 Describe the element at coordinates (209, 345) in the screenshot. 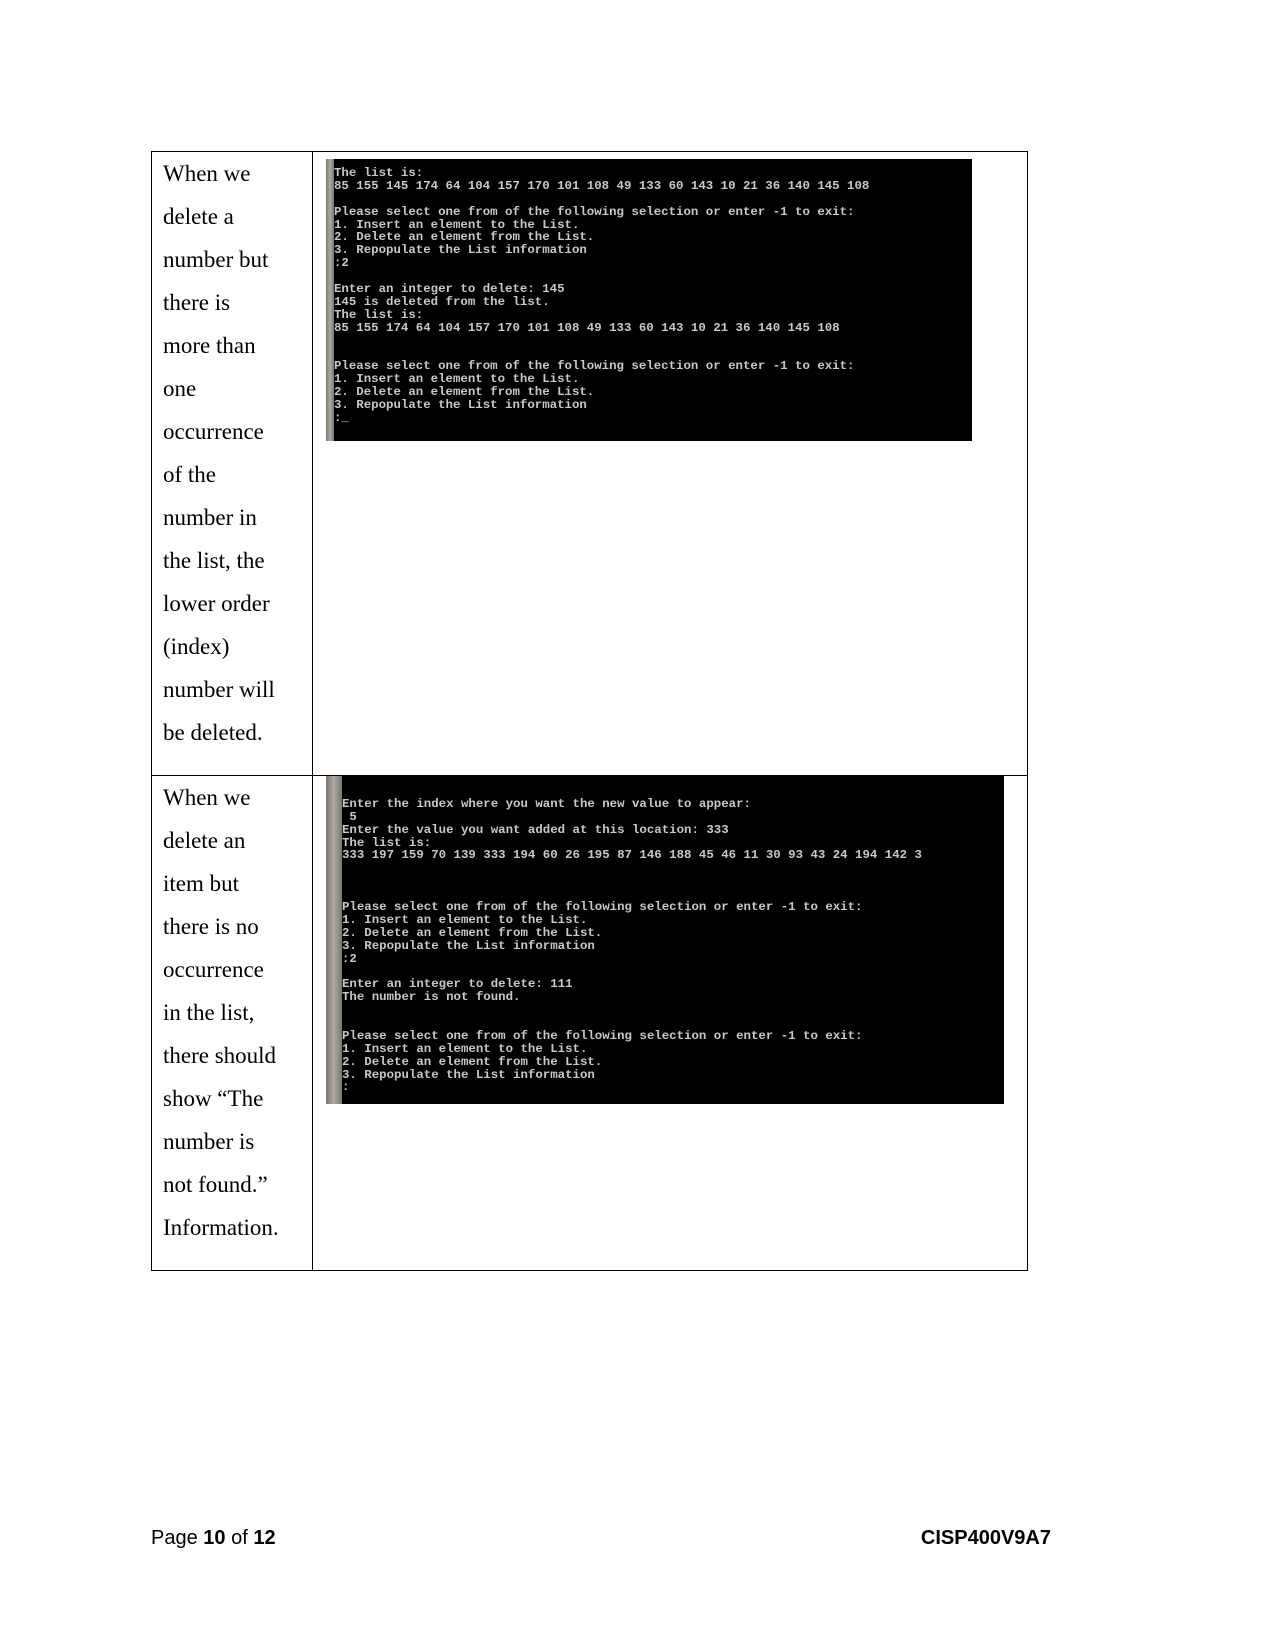

I see `description-line: more than` at that location.